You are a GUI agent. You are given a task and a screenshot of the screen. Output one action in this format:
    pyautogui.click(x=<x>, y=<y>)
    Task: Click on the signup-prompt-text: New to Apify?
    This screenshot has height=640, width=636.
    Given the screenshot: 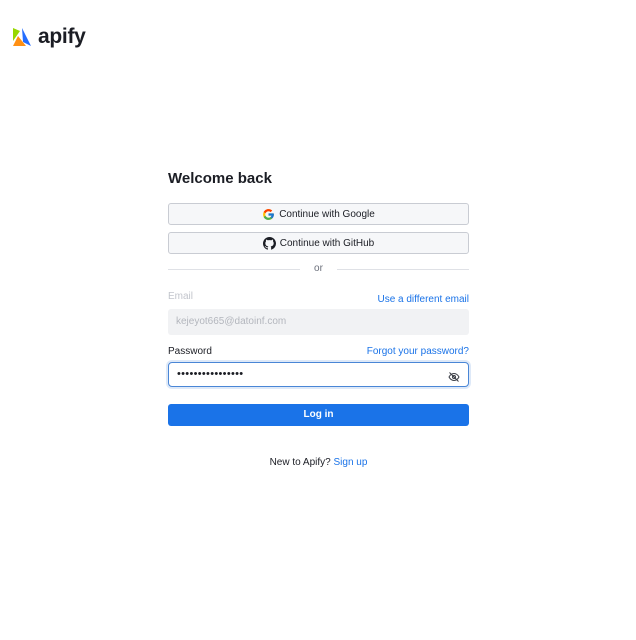 What is the action you would take?
    pyautogui.click(x=300, y=462)
    